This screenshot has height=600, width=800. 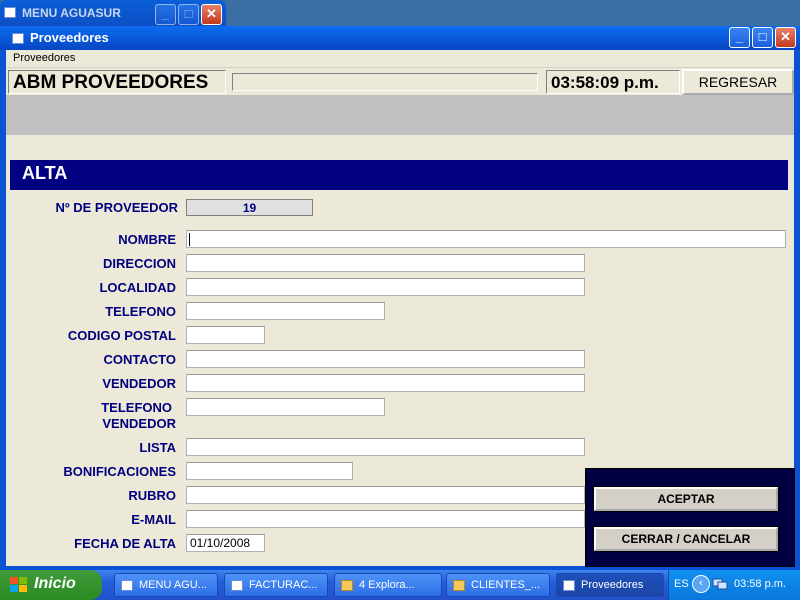 What do you see at coordinates (139, 359) in the screenshot?
I see `contacto-label: CONTACTO` at bounding box center [139, 359].